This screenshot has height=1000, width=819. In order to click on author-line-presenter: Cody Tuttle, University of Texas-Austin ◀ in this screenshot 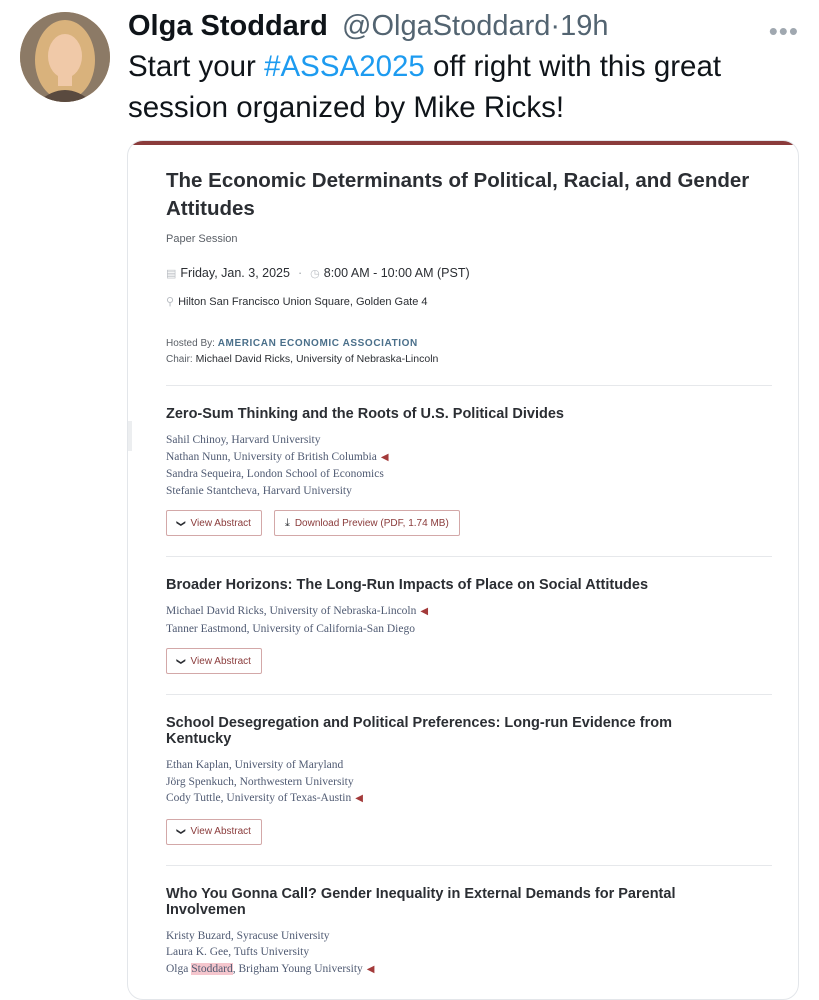, I will do `click(469, 799)`.